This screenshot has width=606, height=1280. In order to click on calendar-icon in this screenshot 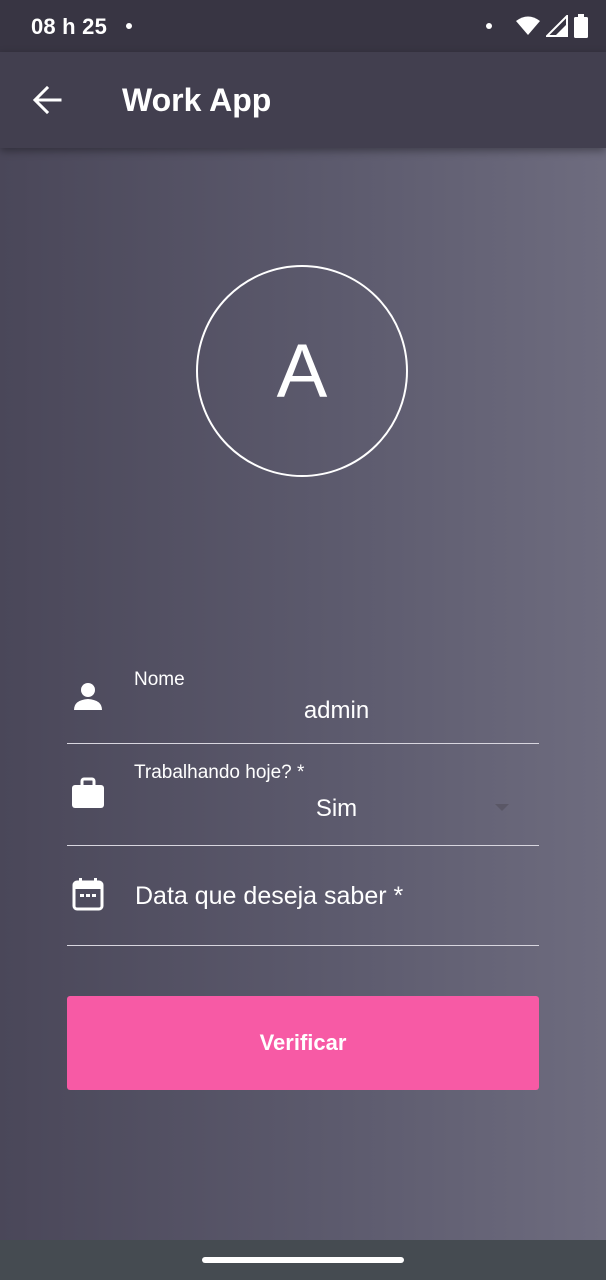, I will do `click(88, 894)`.